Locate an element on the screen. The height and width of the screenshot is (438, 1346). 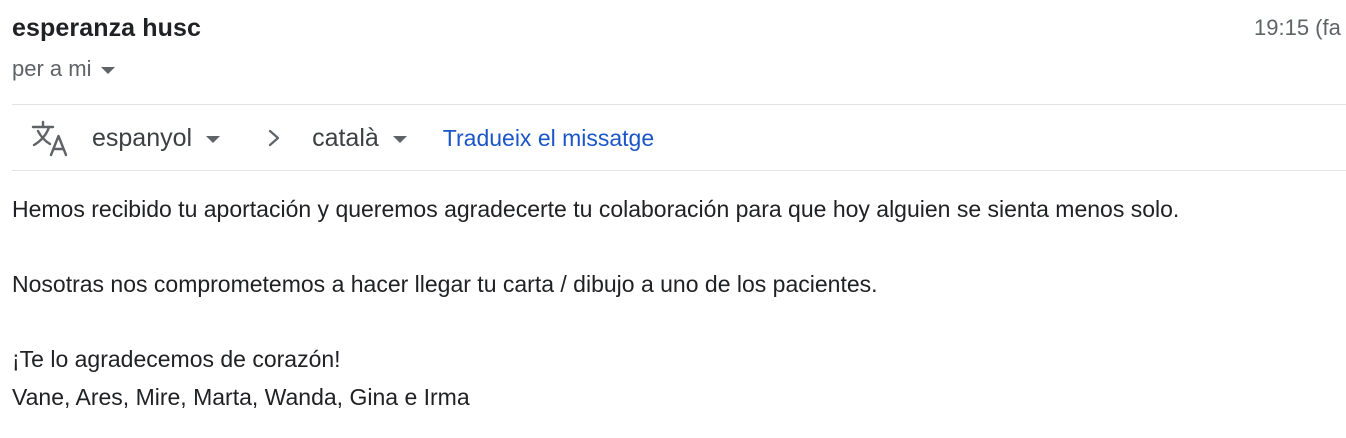
source-language-label: espanyol is located at coordinates (142, 137).